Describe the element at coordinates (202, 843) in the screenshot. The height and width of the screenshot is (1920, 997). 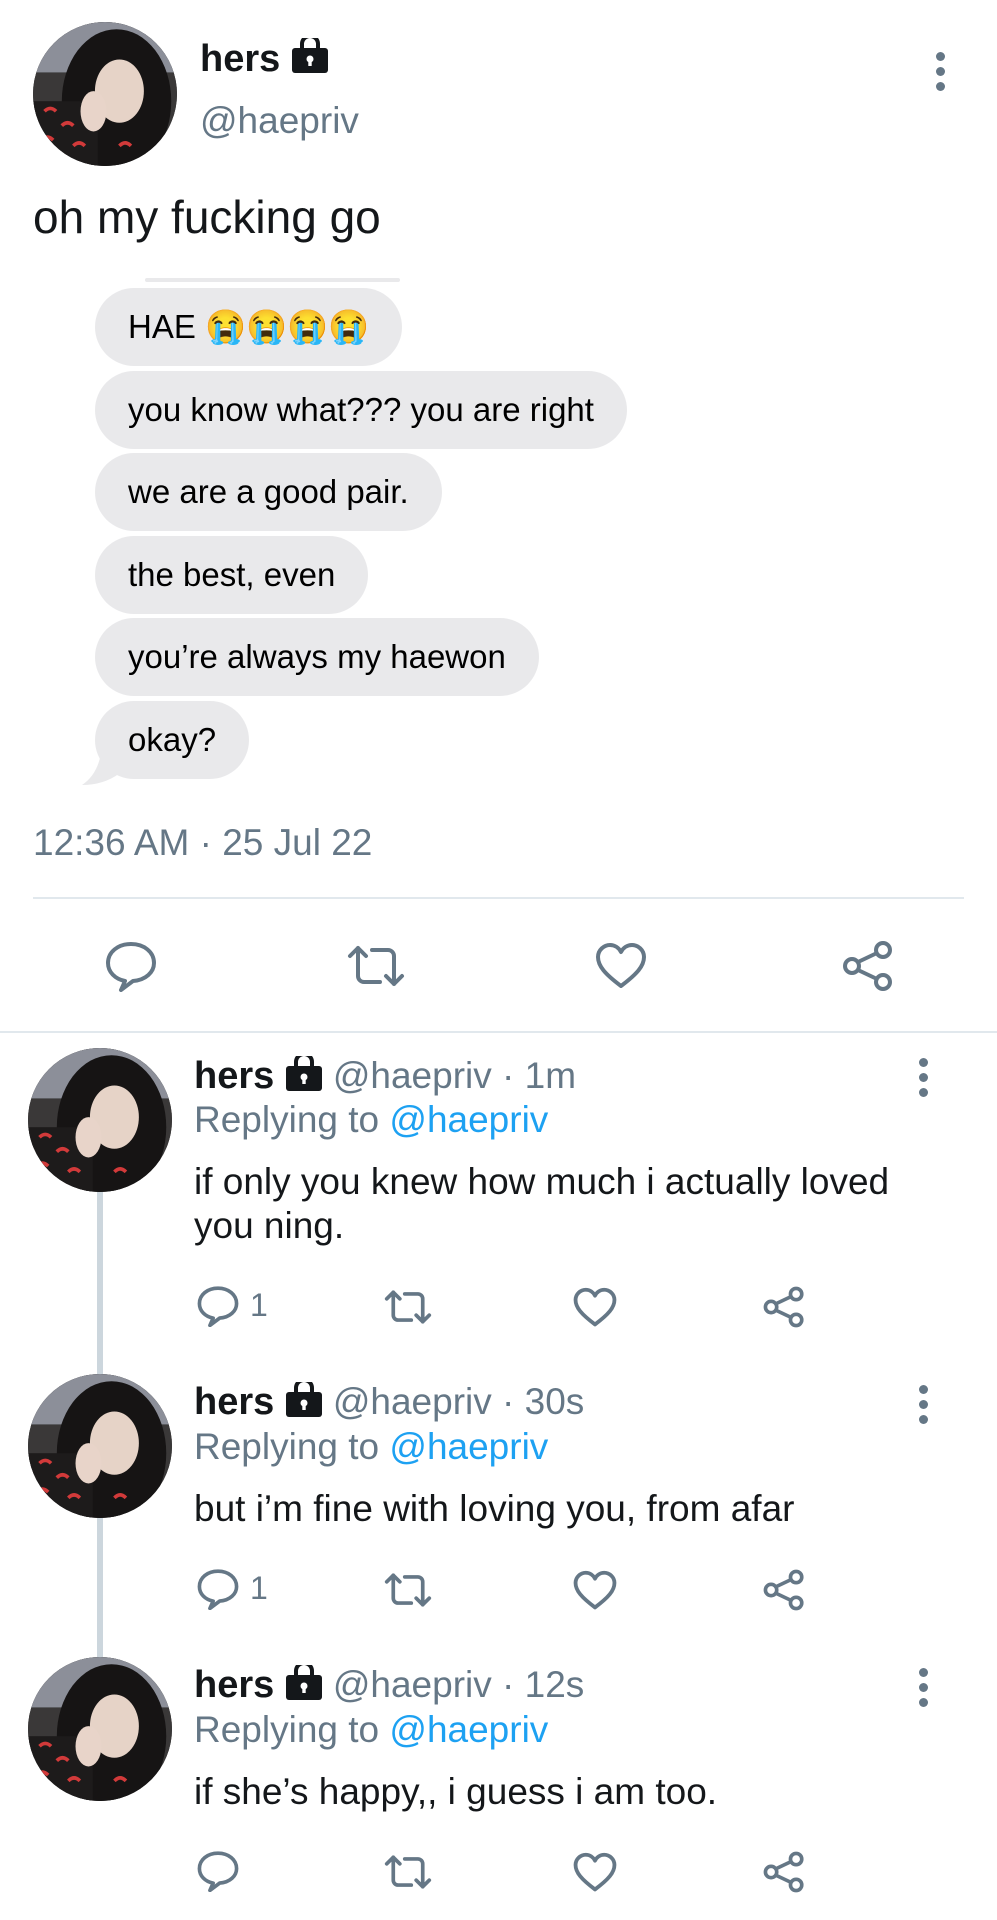
I see `tweet-timestamp: 12:36 AM · 25 Jul 22` at that location.